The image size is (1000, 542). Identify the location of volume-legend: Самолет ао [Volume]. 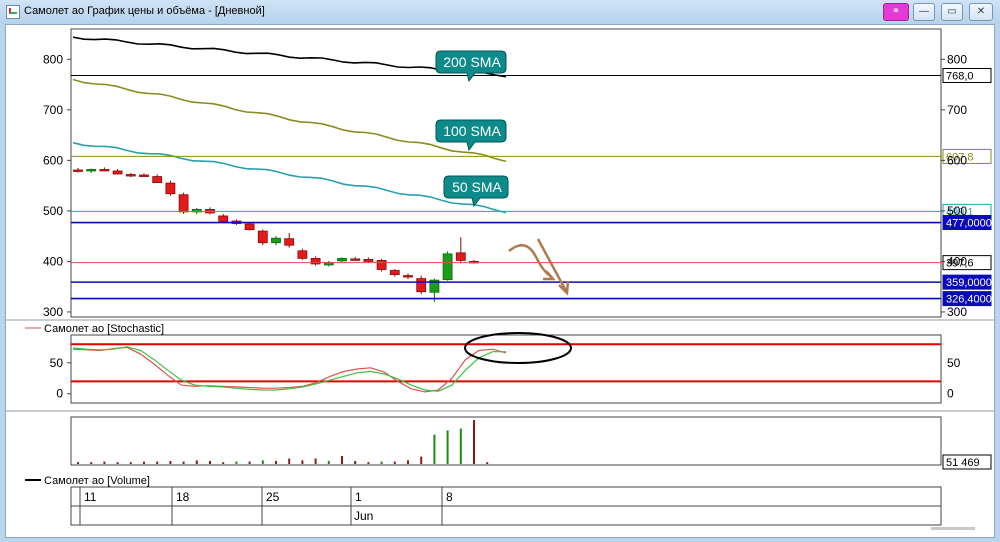
(97, 481).